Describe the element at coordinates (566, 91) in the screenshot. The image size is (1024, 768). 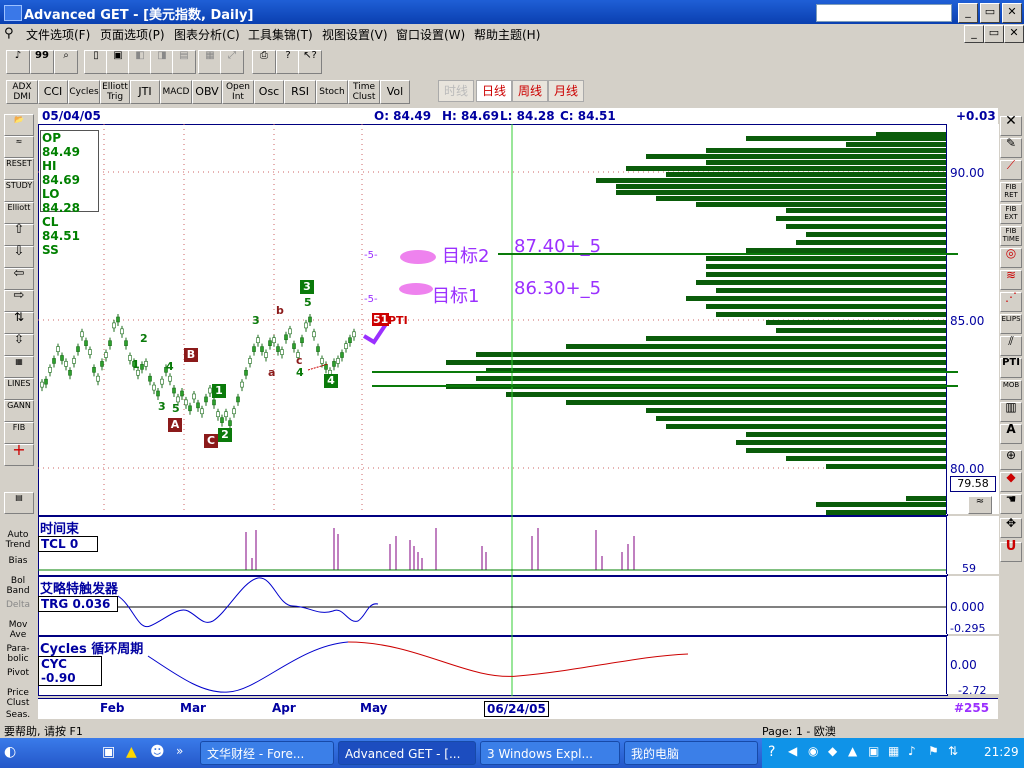
I see `period-monthly: 月线` at that location.